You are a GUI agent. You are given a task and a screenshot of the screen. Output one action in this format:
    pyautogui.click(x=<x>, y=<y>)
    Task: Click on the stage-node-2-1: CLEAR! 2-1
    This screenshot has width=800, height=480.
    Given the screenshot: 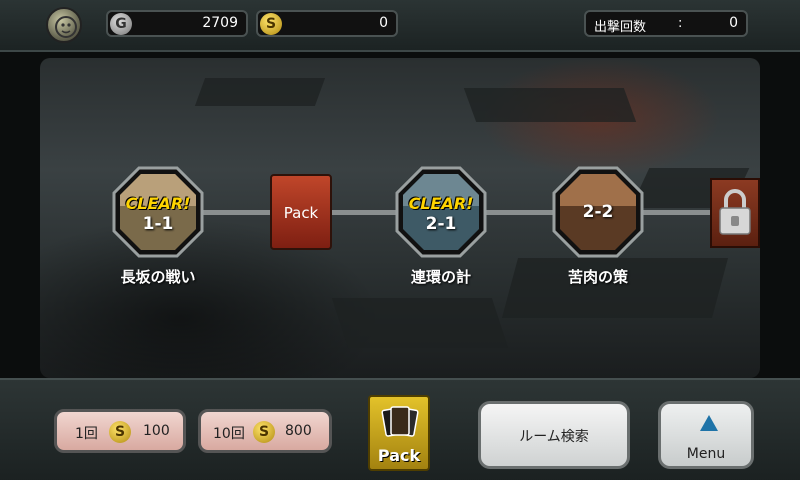 What is the action you would take?
    pyautogui.click(x=441, y=212)
    